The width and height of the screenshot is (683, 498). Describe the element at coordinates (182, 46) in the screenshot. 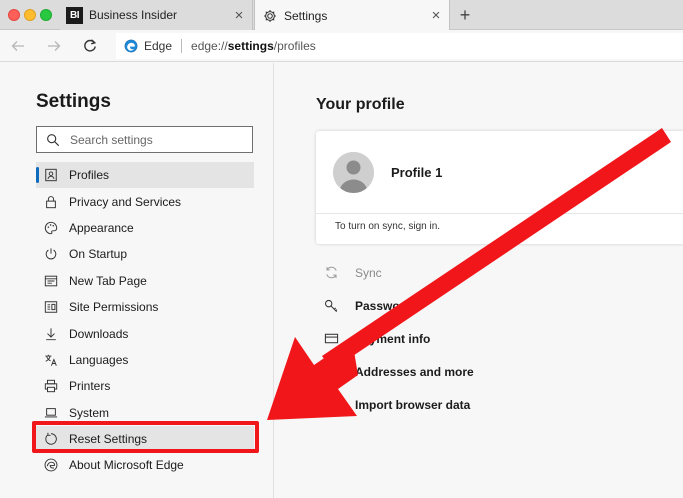

I see `address-separator` at that location.